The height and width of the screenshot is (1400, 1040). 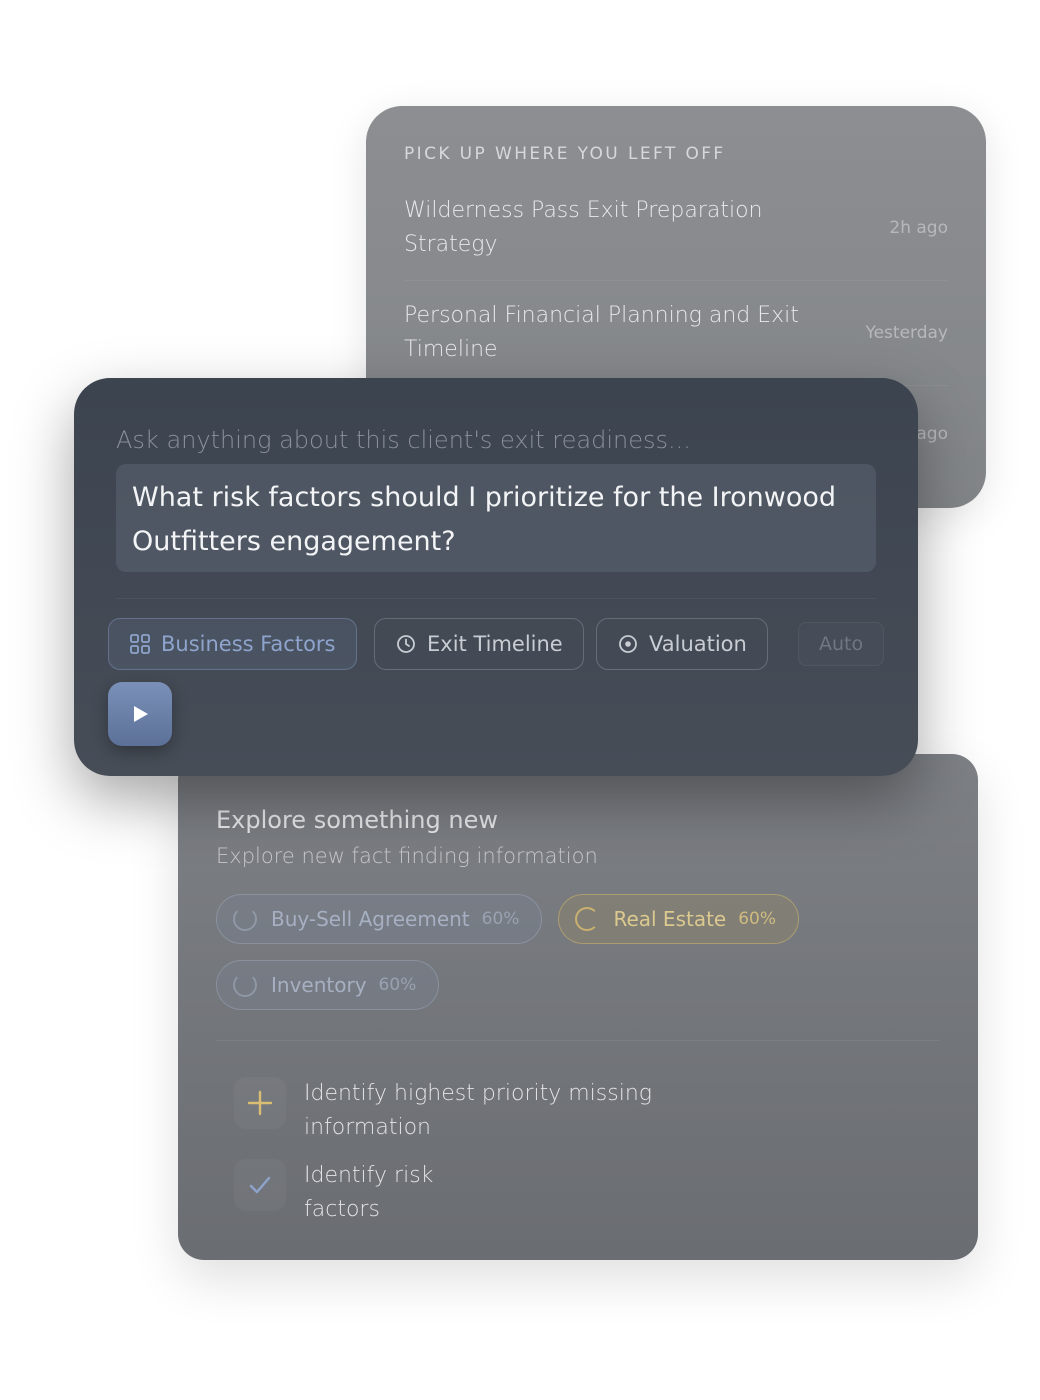 I want to click on target-icon, so click(x=628, y=644).